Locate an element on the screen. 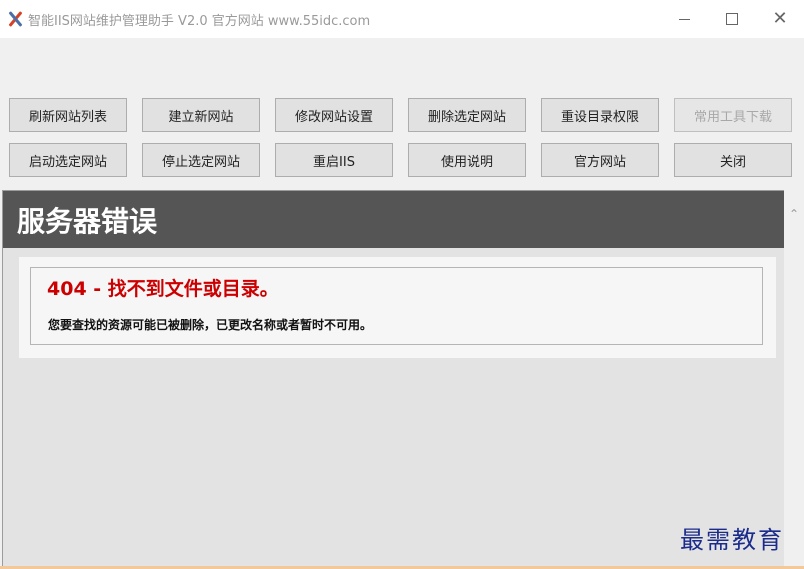 The height and width of the screenshot is (569, 804). vertical-scrollbar: ⌃ is located at coordinates (794, 378).